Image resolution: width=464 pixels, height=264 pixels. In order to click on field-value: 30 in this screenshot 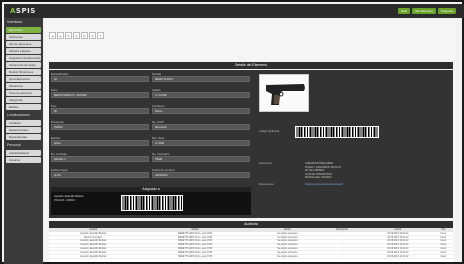, I will do `click(100, 111)`.